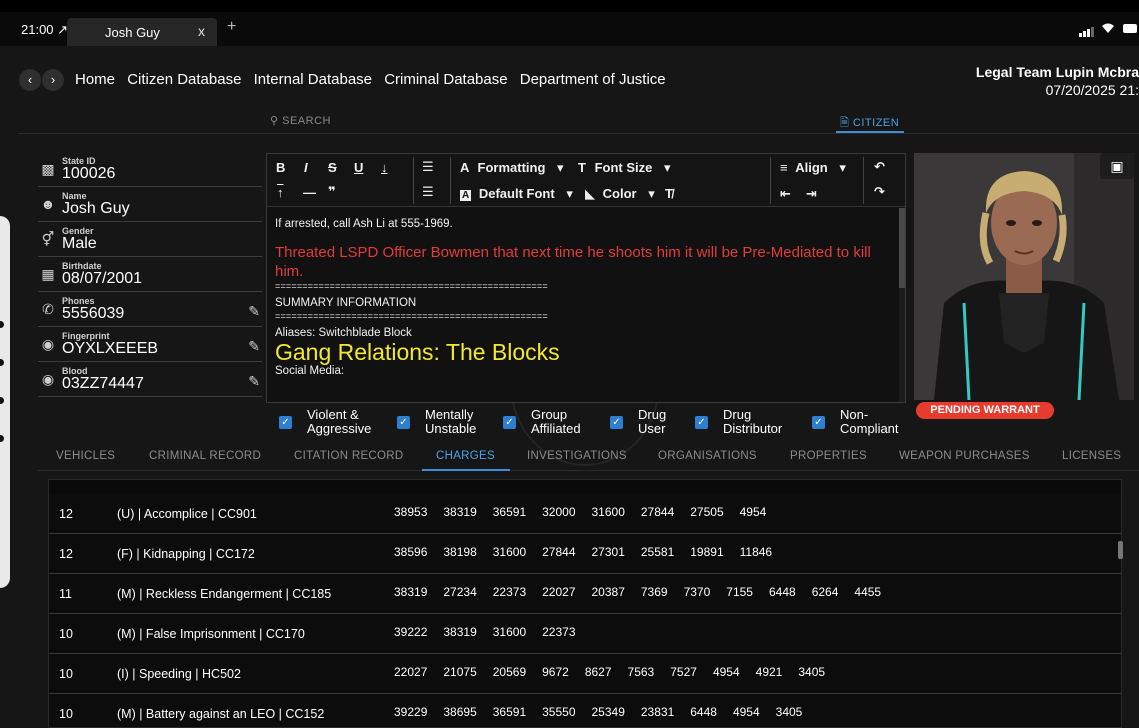 The width and height of the screenshot is (1139, 728). Describe the element at coordinates (306, 167) in the screenshot. I see `italic-icon: I` at that location.